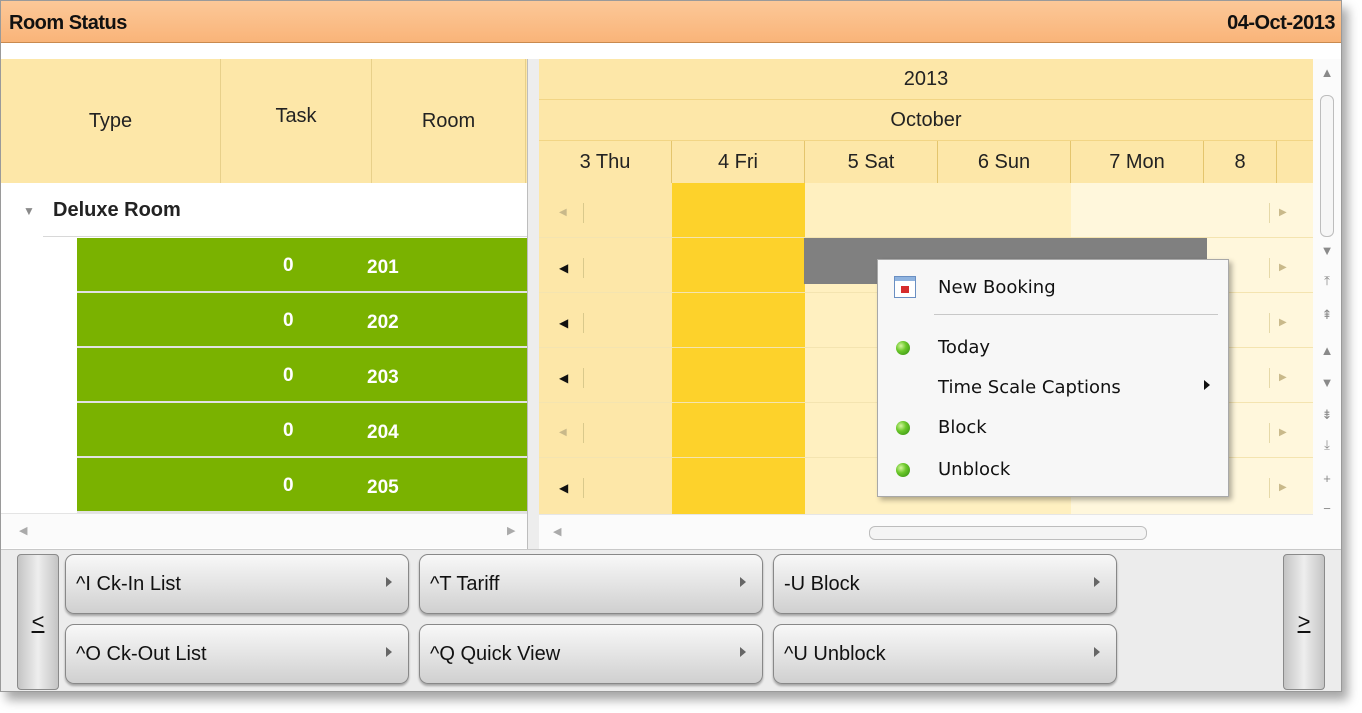 Image resolution: width=1362 pixels, height=713 pixels. I want to click on triangle-down-icon: ▼, so click(29, 211).